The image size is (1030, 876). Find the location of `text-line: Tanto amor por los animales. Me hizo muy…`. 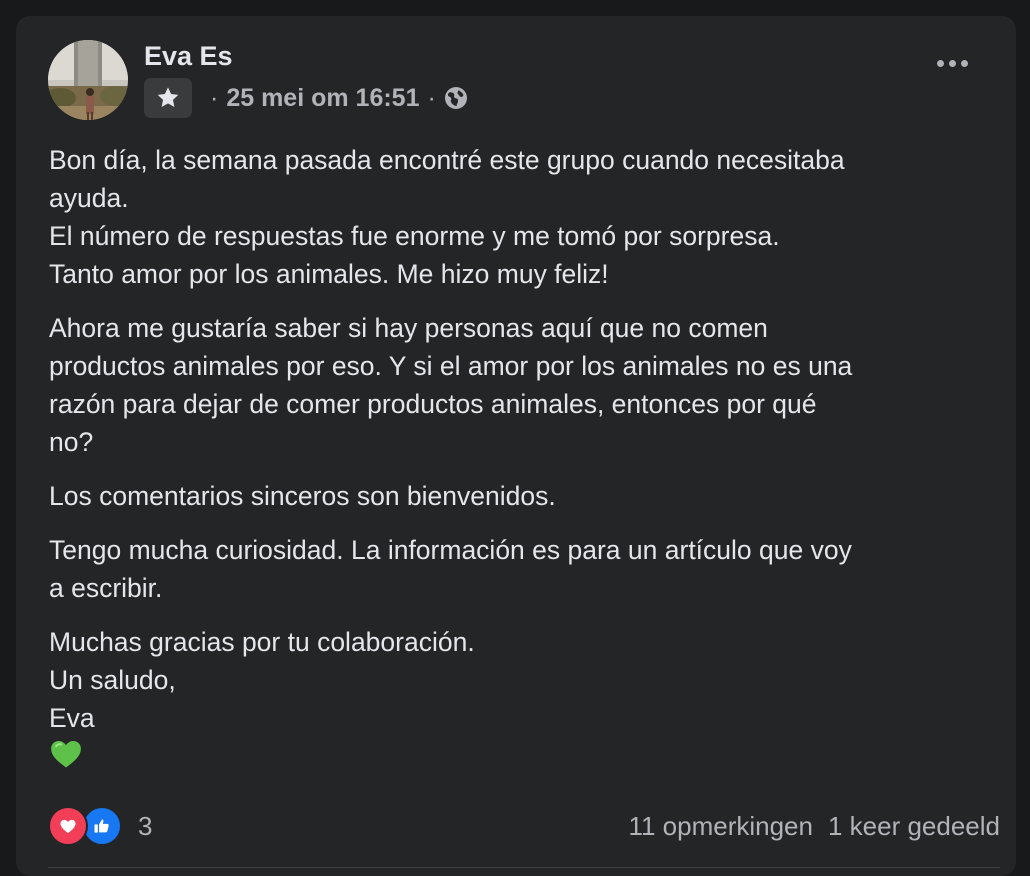

text-line: Tanto amor por los animales. Me hizo muy… is located at coordinates (329, 274).